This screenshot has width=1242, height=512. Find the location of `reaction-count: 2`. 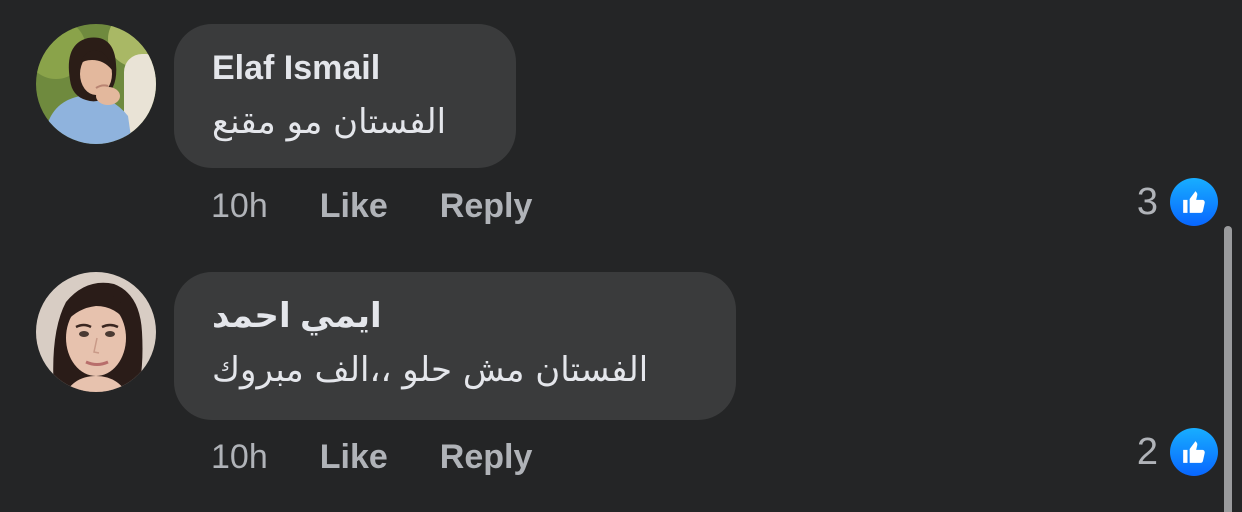

reaction-count: 2 is located at coordinates (1147, 452).